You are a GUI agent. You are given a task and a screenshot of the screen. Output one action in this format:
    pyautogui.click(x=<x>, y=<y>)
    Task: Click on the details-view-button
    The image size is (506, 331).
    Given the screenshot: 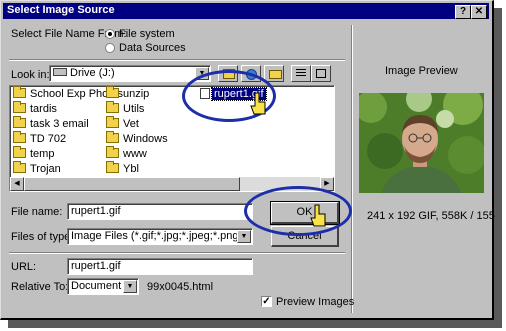 What is the action you would take?
    pyautogui.click(x=321, y=73)
    